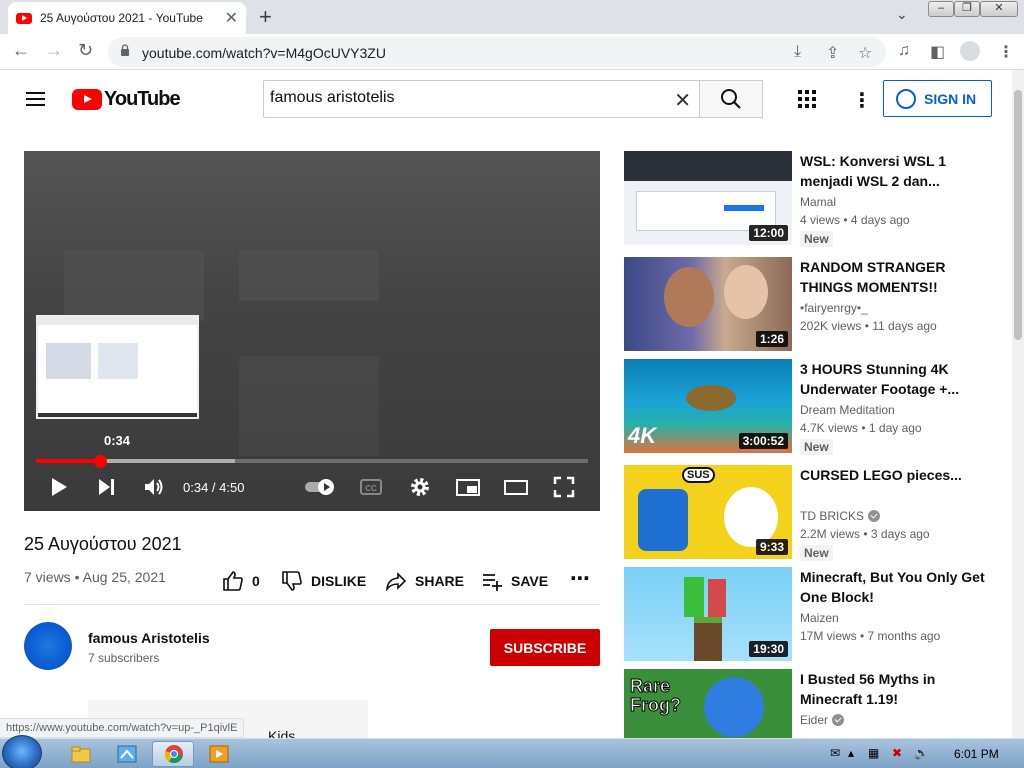  I want to click on thumbs-down-icon, so click(292, 581).